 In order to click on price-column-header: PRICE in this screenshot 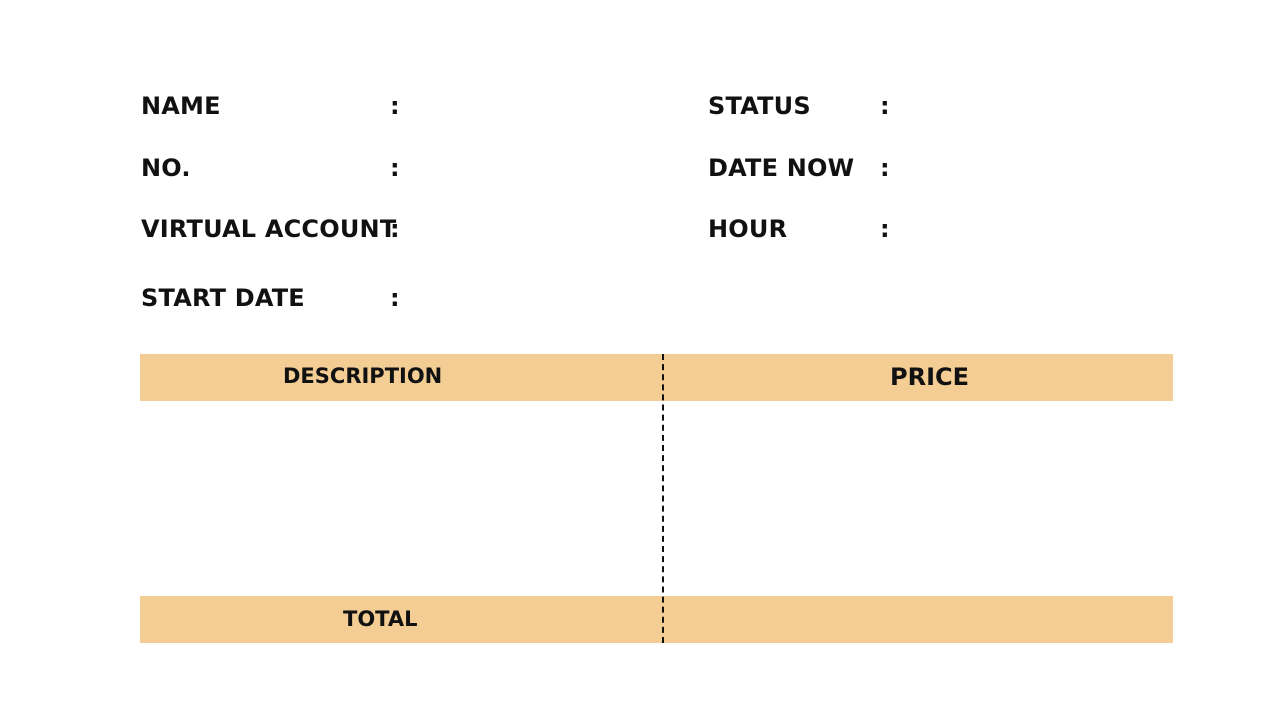, I will do `click(930, 377)`.